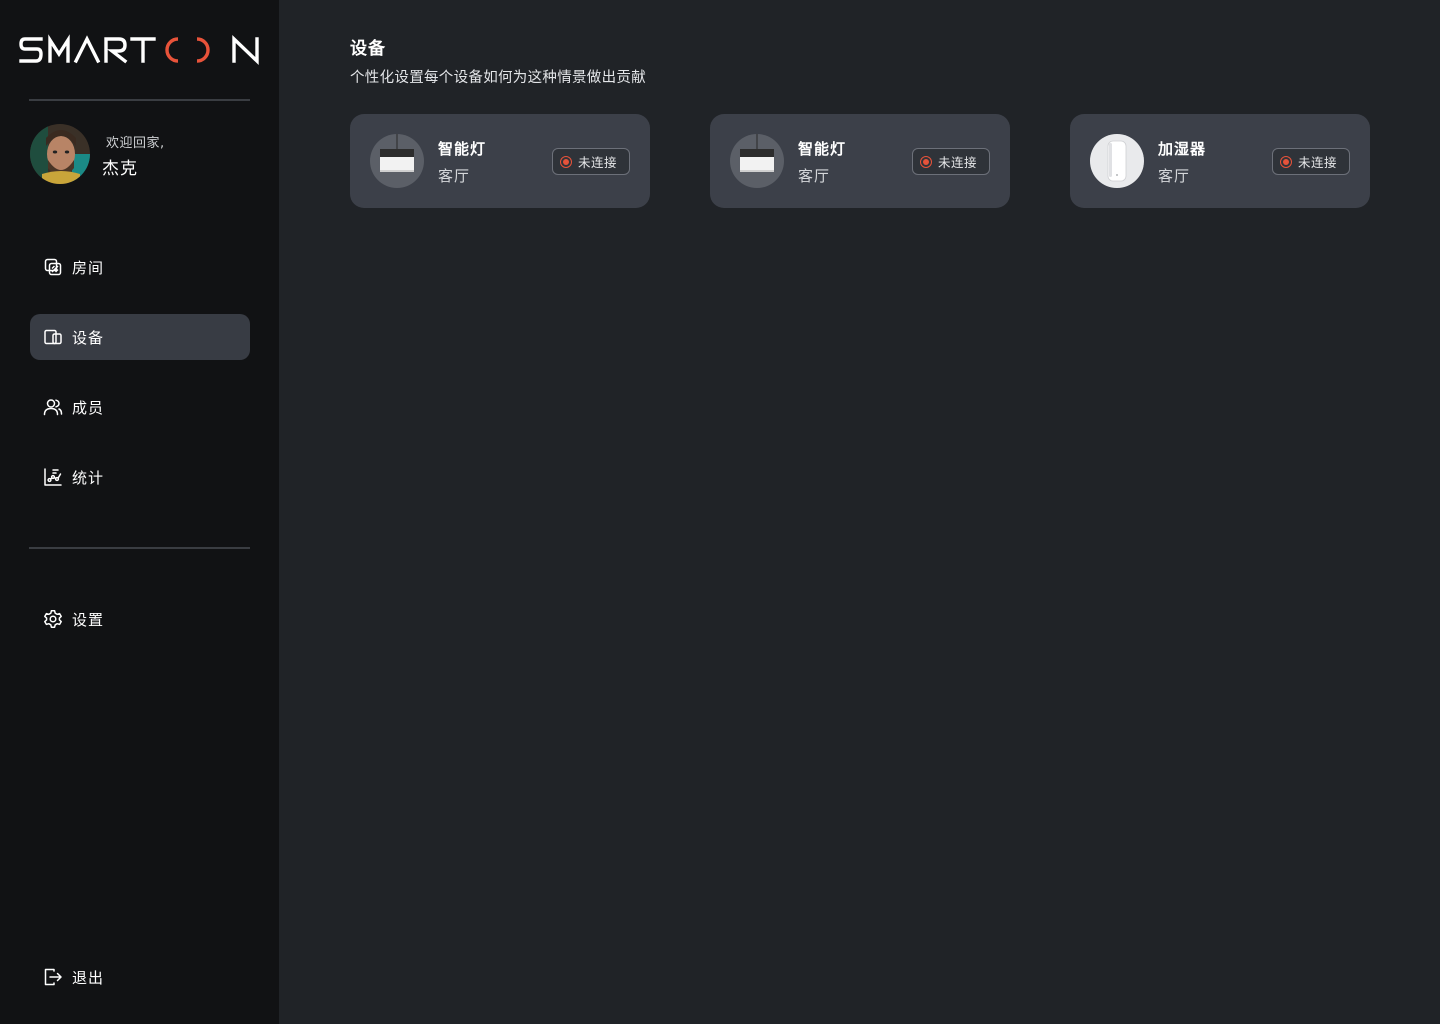 This screenshot has width=1440, height=1024. Describe the element at coordinates (53, 619) in the screenshot. I see `gear-icon` at that location.